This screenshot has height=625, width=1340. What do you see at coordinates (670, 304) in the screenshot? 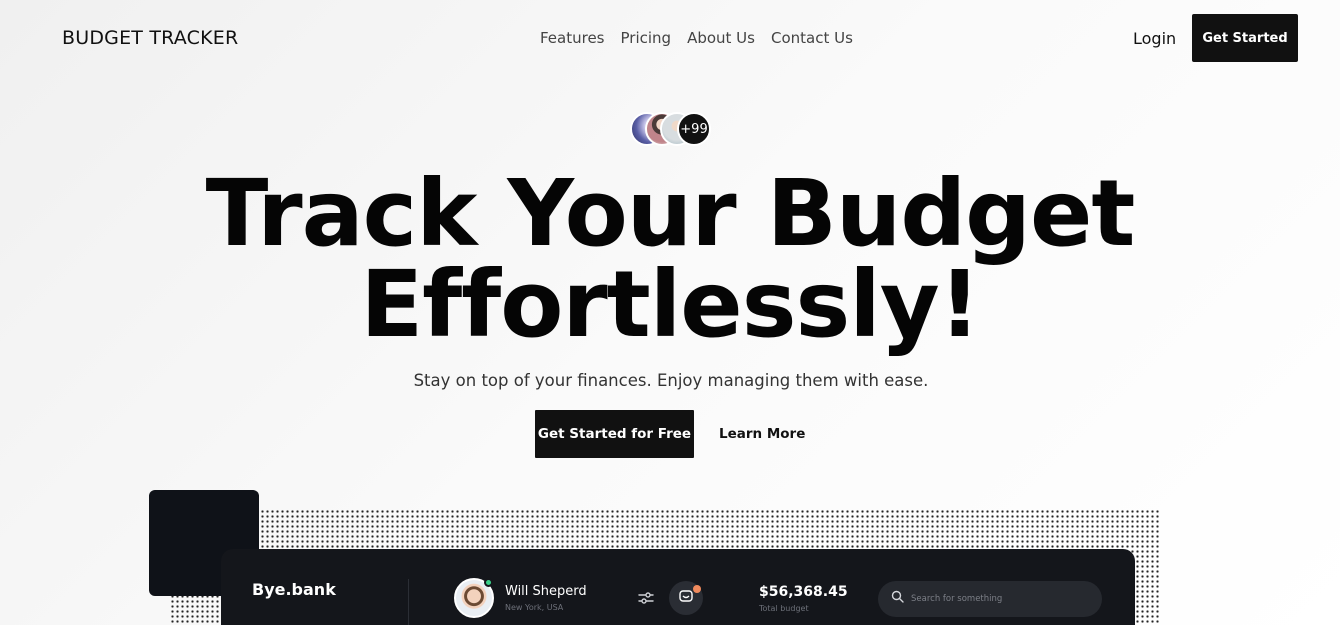
I see `hero-title-line-2: Effortlessly!` at bounding box center [670, 304].